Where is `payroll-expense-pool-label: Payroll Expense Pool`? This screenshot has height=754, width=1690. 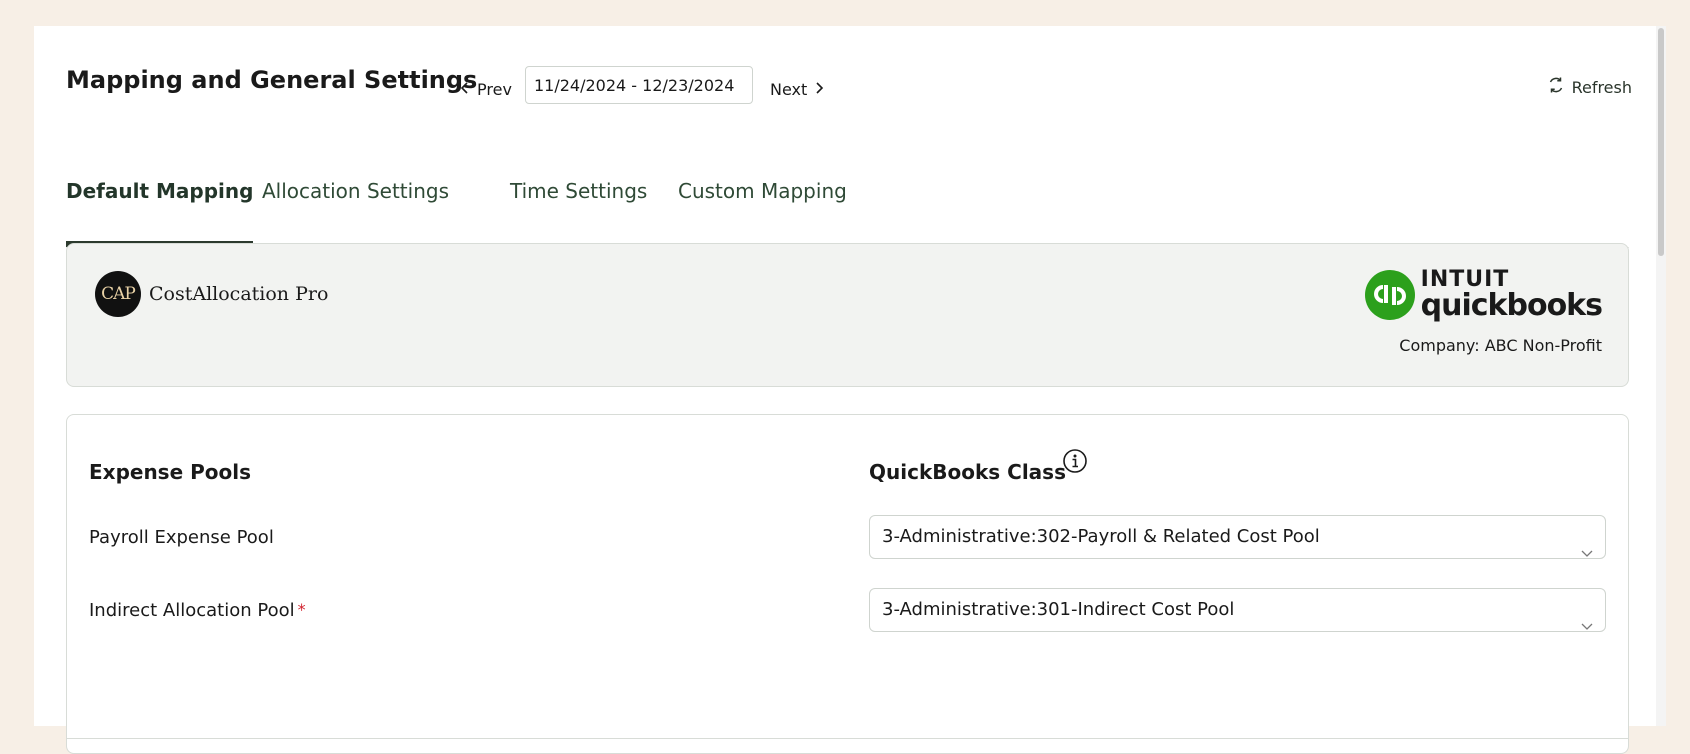 payroll-expense-pool-label: Payroll Expense Pool is located at coordinates (181, 537).